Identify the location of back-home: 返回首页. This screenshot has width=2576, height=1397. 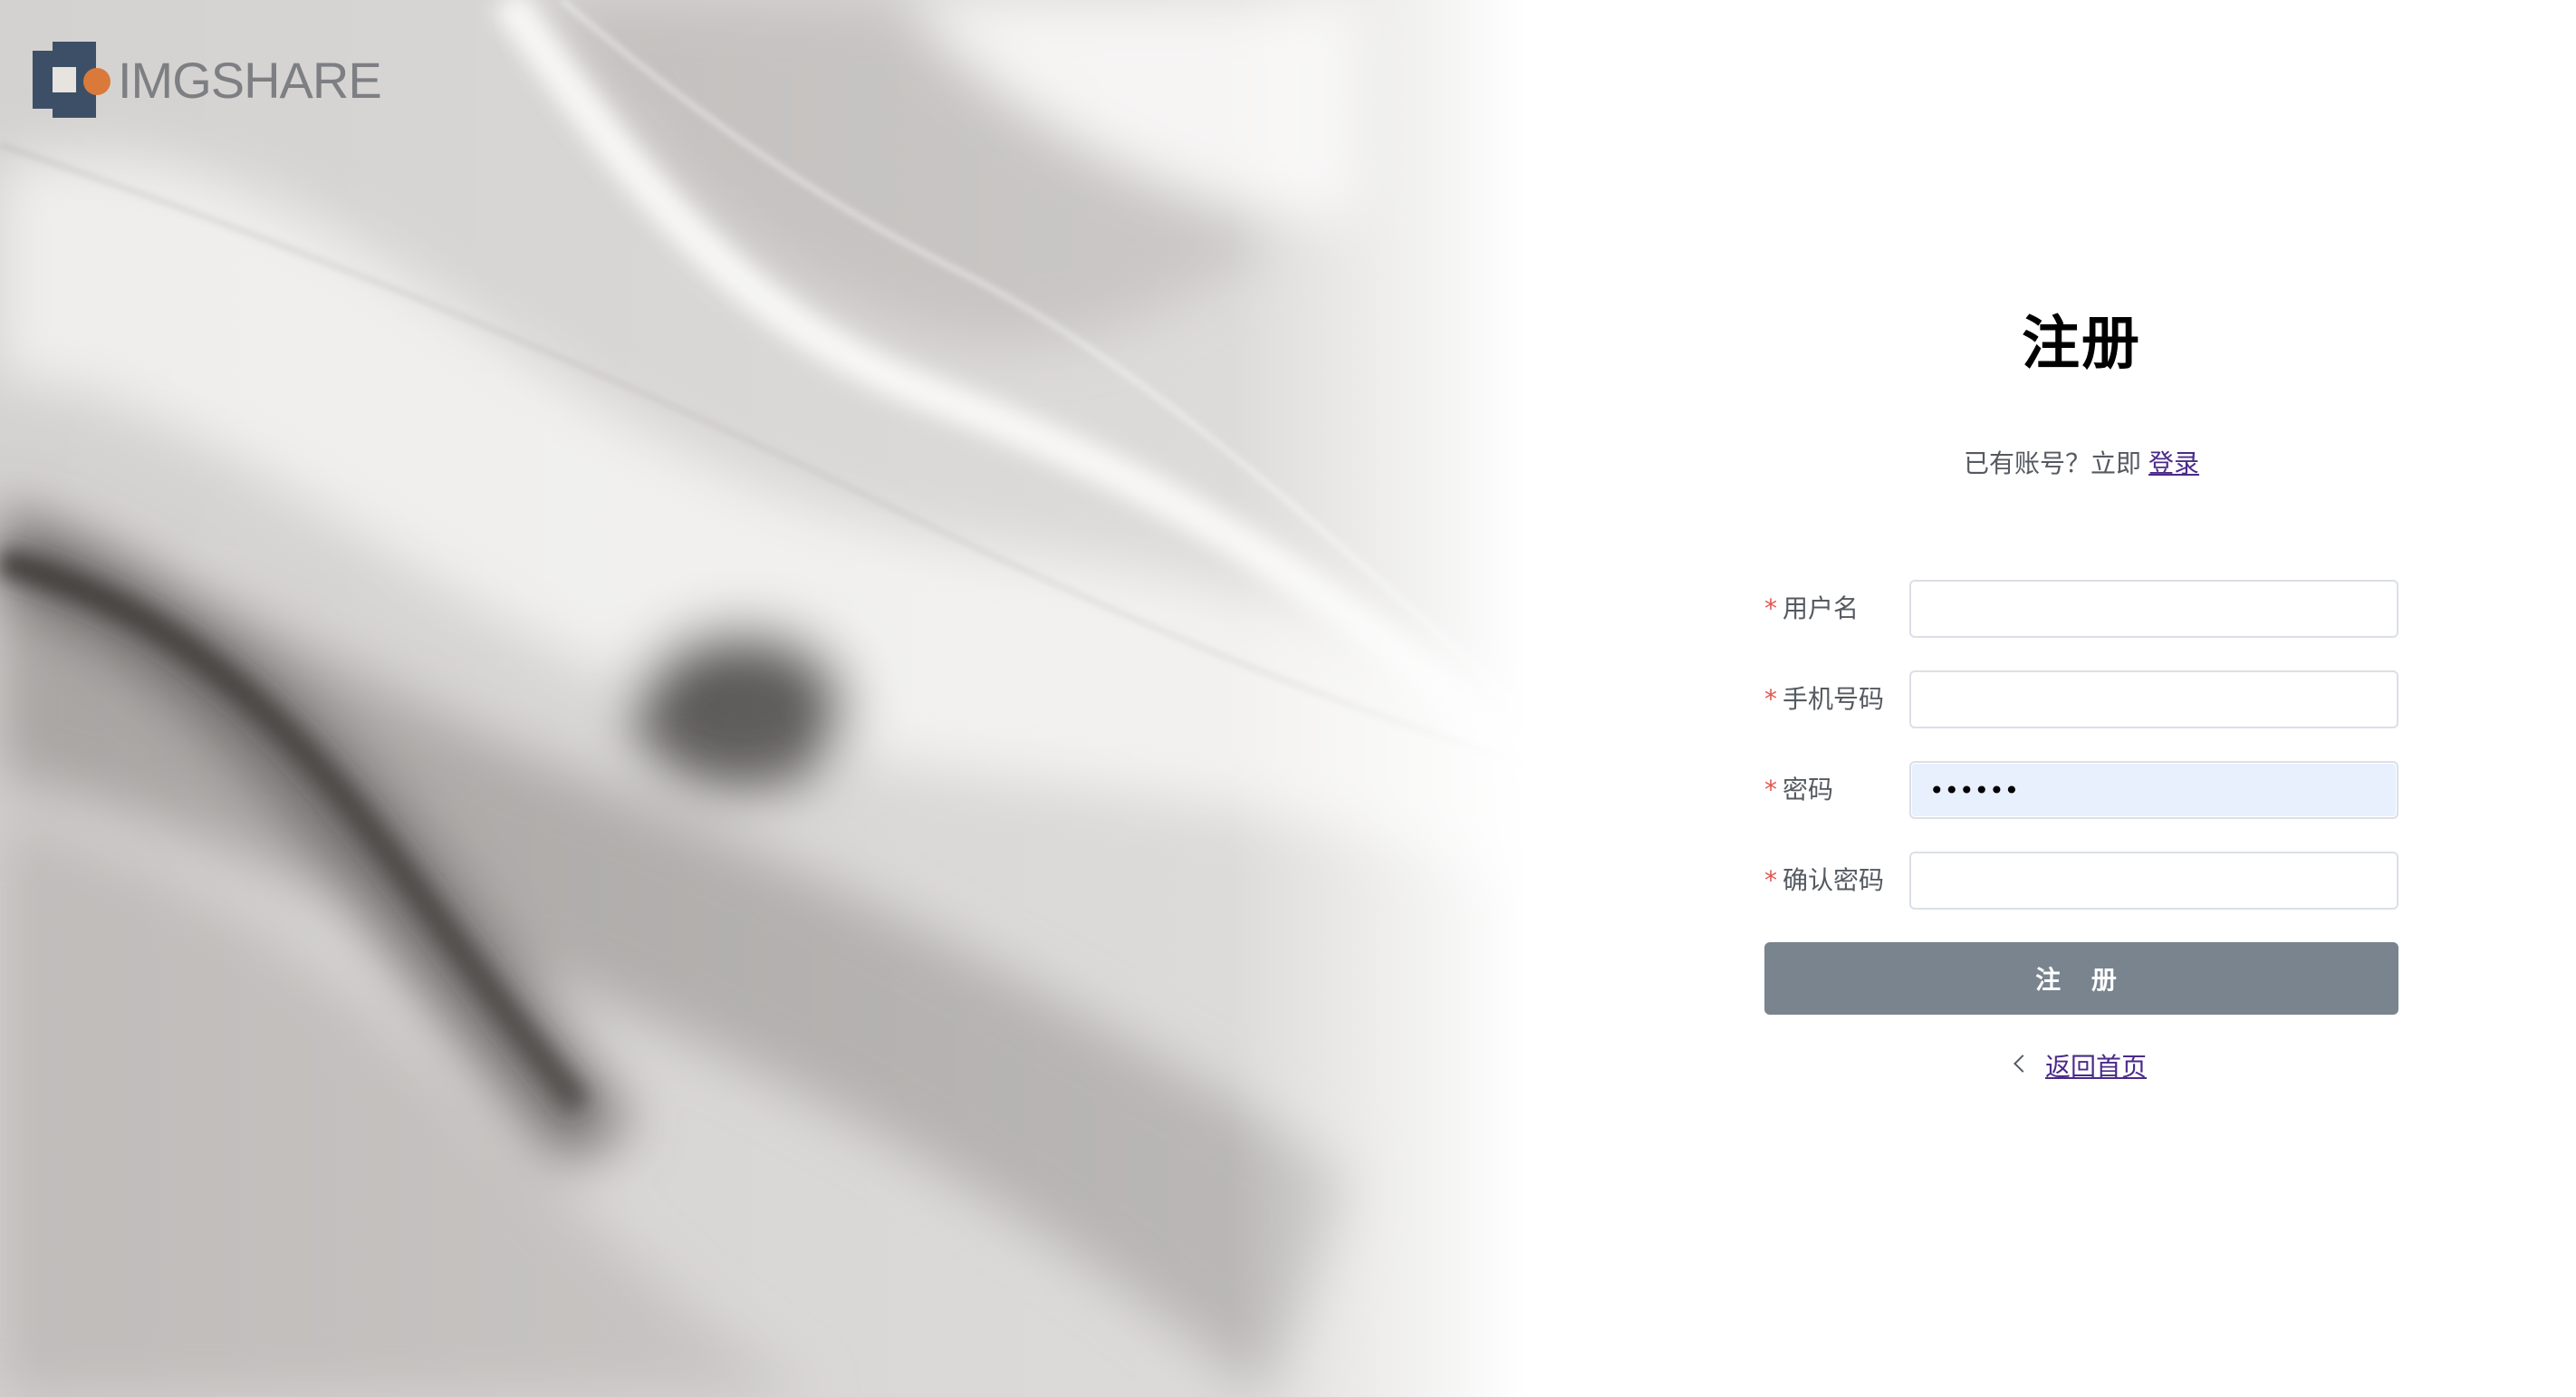
(2081, 1065).